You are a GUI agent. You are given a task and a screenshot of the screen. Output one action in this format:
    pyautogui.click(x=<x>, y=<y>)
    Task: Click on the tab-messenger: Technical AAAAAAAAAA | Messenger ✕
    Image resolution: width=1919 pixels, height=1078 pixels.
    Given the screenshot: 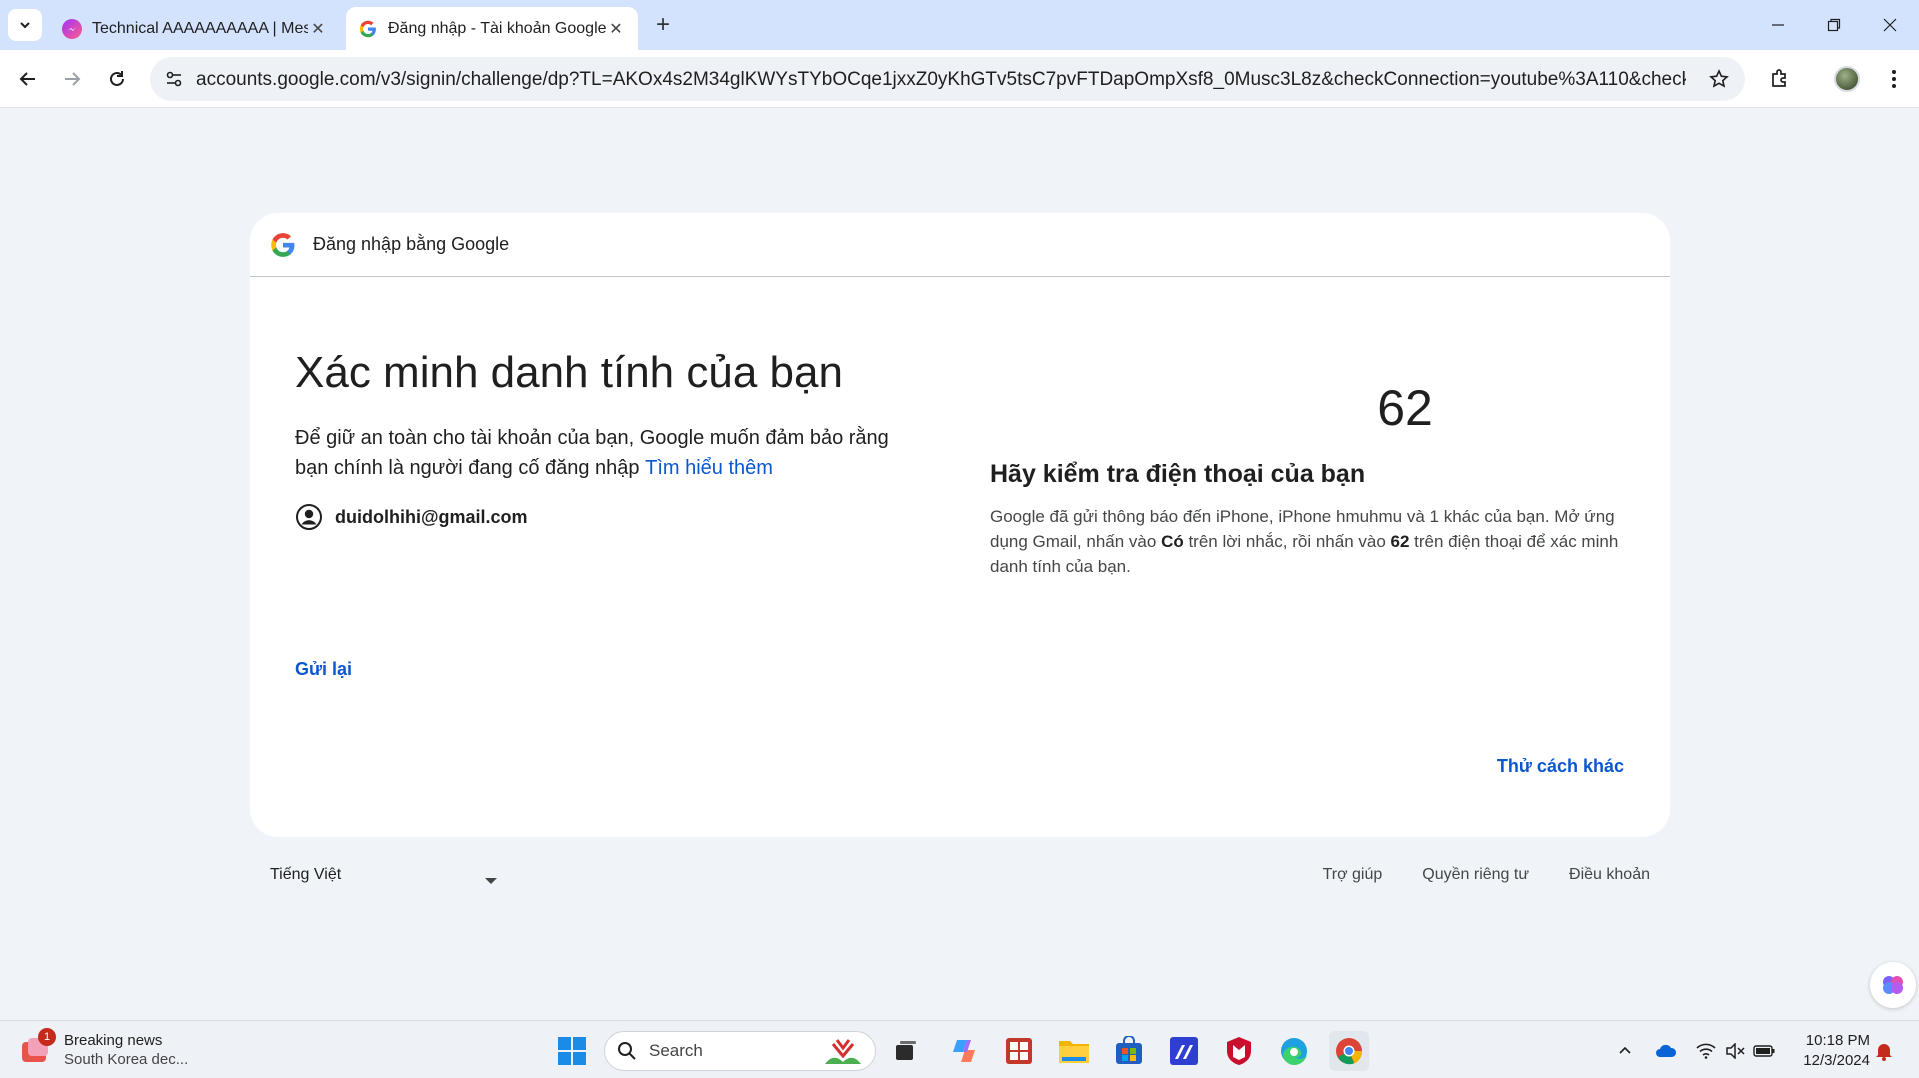 What is the action you would take?
    pyautogui.click(x=195, y=28)
    